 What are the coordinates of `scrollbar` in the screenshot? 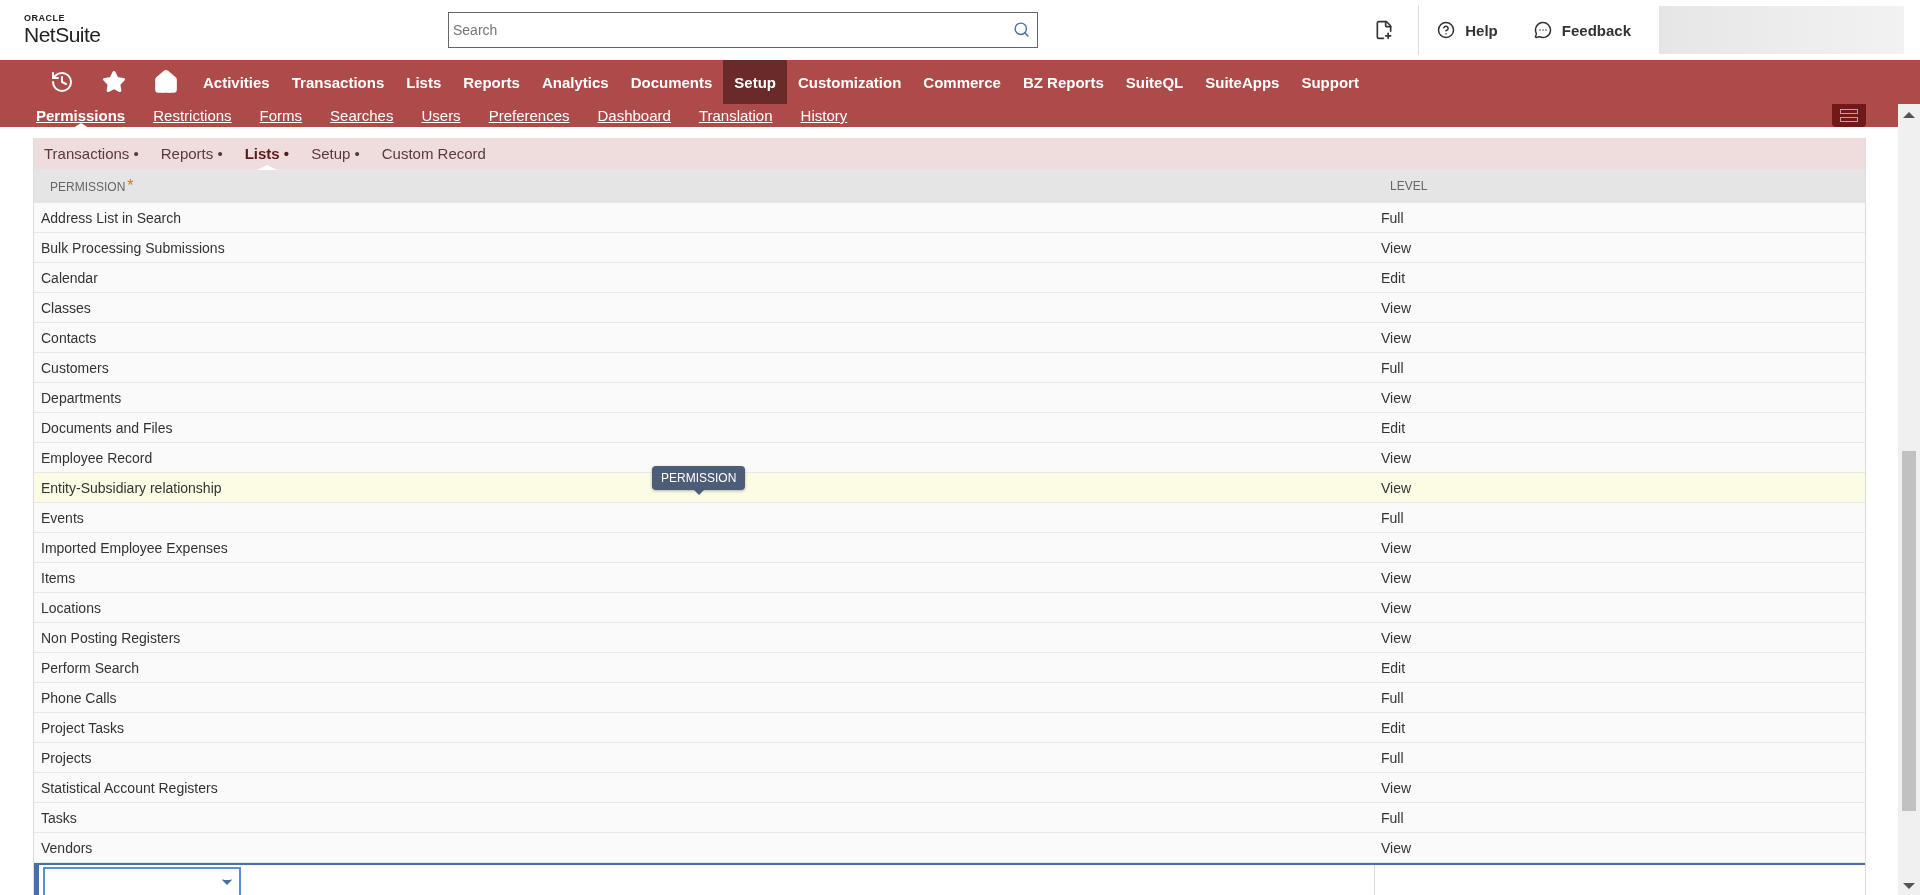 It's located at (1909, 499).